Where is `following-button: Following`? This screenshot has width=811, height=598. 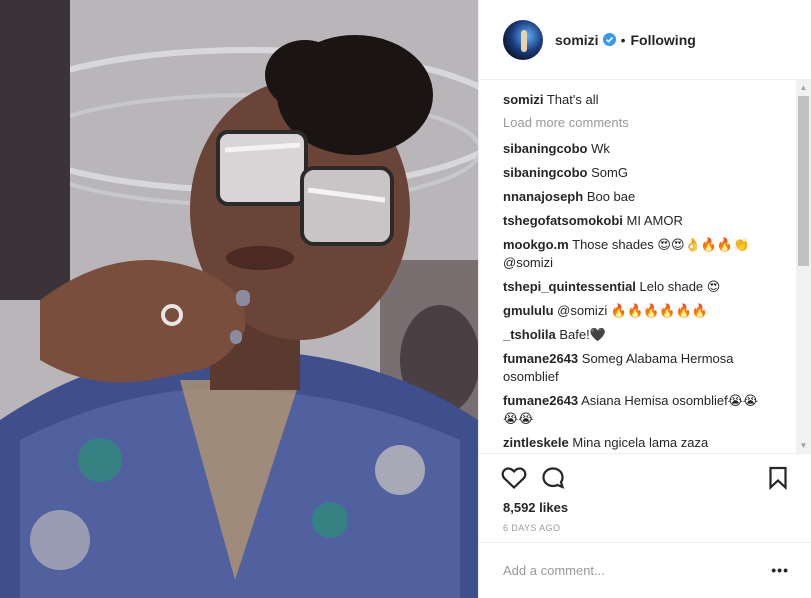 following-button: Following is located at coordinates (662, 40).